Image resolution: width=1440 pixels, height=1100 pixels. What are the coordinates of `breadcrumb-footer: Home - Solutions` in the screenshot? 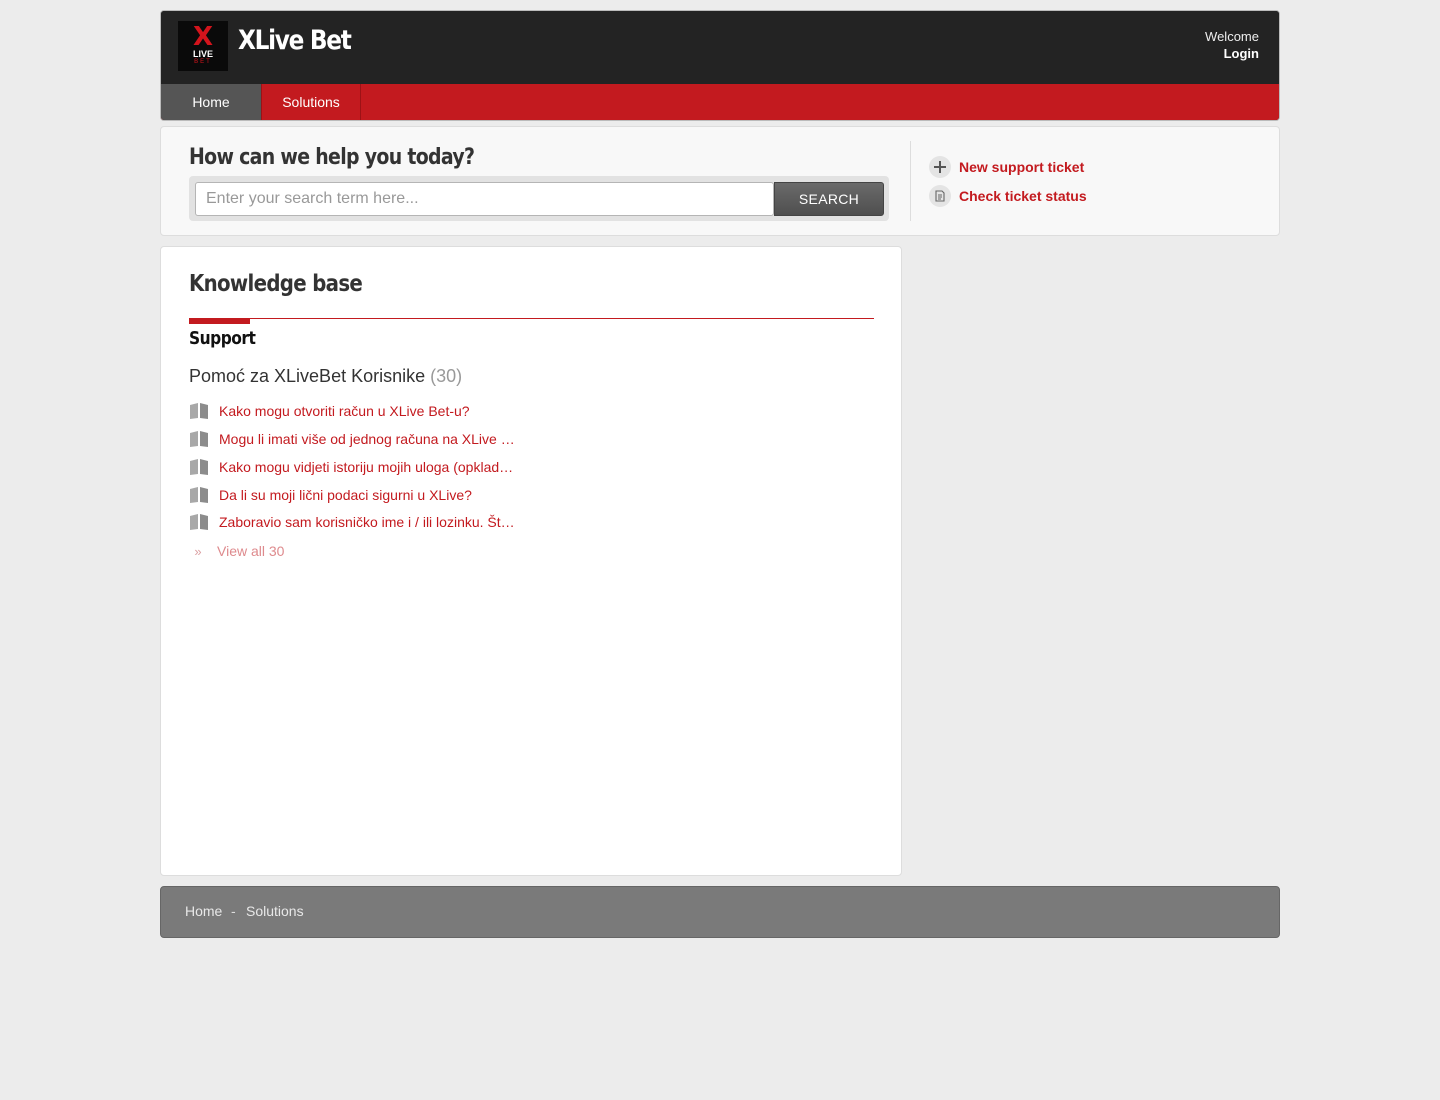 It's located at (720, 912).